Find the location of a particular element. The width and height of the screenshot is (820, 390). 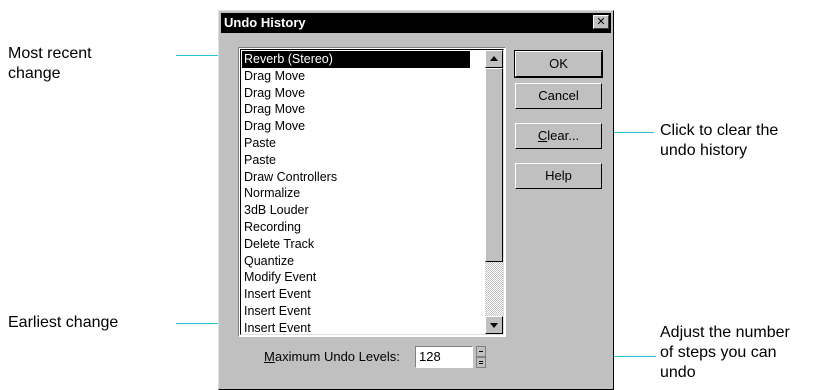

clear-hint-callout: Click to clear the undo history is located at coordinates (719, 140).